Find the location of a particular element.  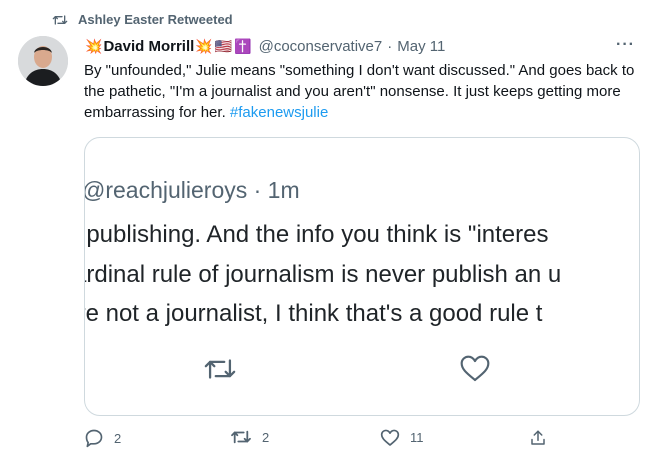

share-button is located at coordinates (538, 438).